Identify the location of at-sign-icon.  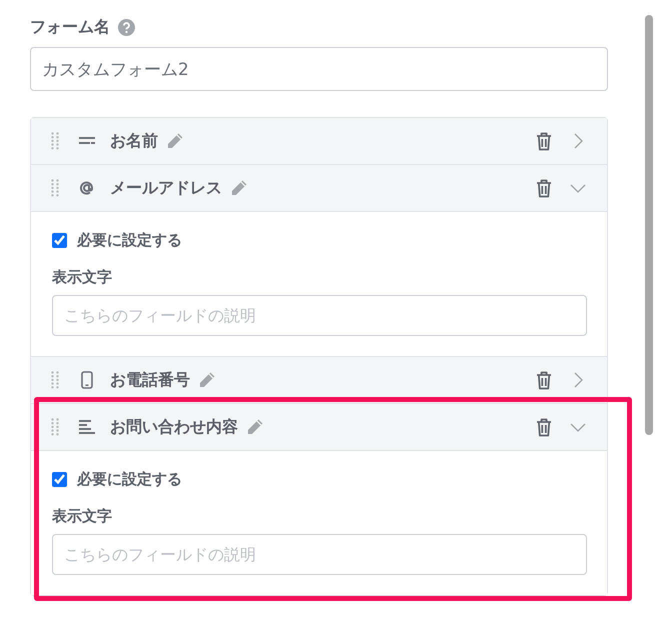
(87, 188).